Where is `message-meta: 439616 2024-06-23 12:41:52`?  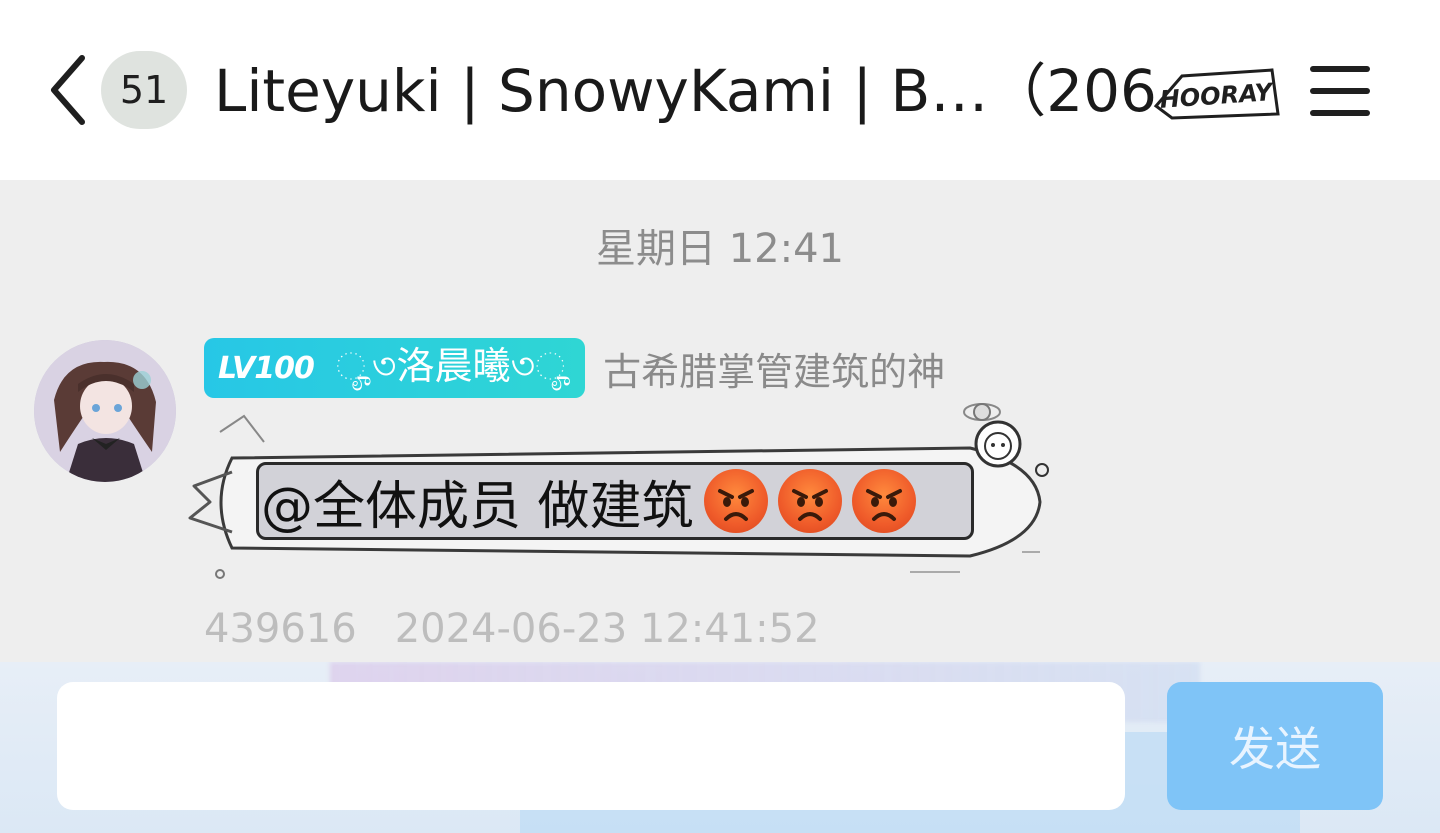 message-meta: 439616 2024-06-23 12:41:52 is located at coordinates (512, 629).